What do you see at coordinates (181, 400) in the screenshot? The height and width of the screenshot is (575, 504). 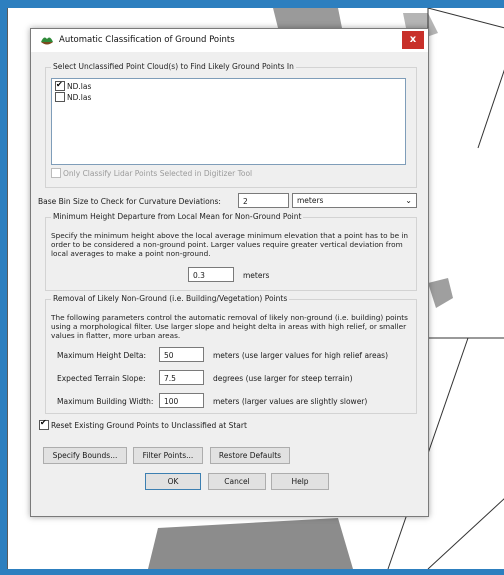 I see `building-width-input: 100` at bounding box center [181, 400].